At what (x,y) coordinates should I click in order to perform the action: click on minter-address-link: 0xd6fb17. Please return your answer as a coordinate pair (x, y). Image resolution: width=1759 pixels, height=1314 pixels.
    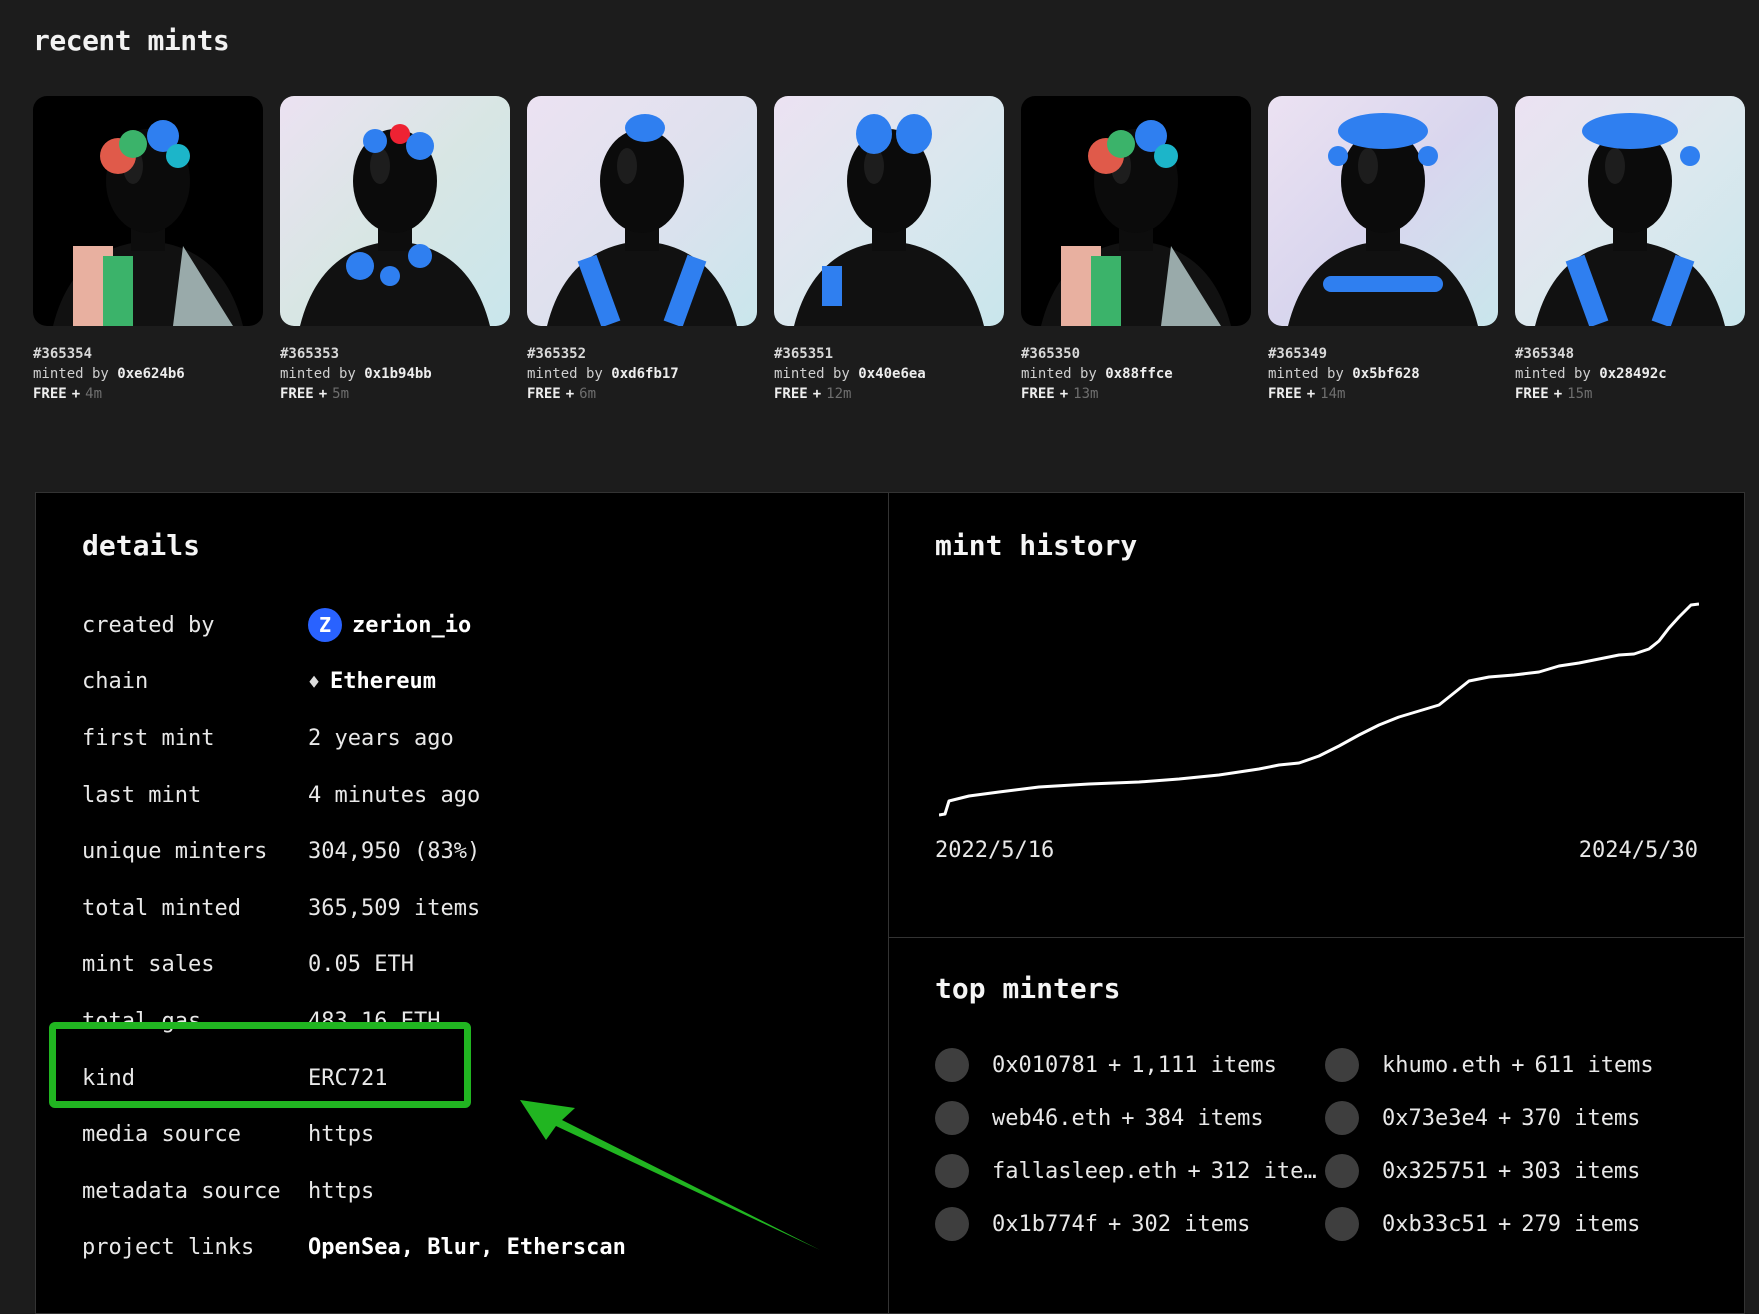
    Looking at the image, I should click on (644, 374).